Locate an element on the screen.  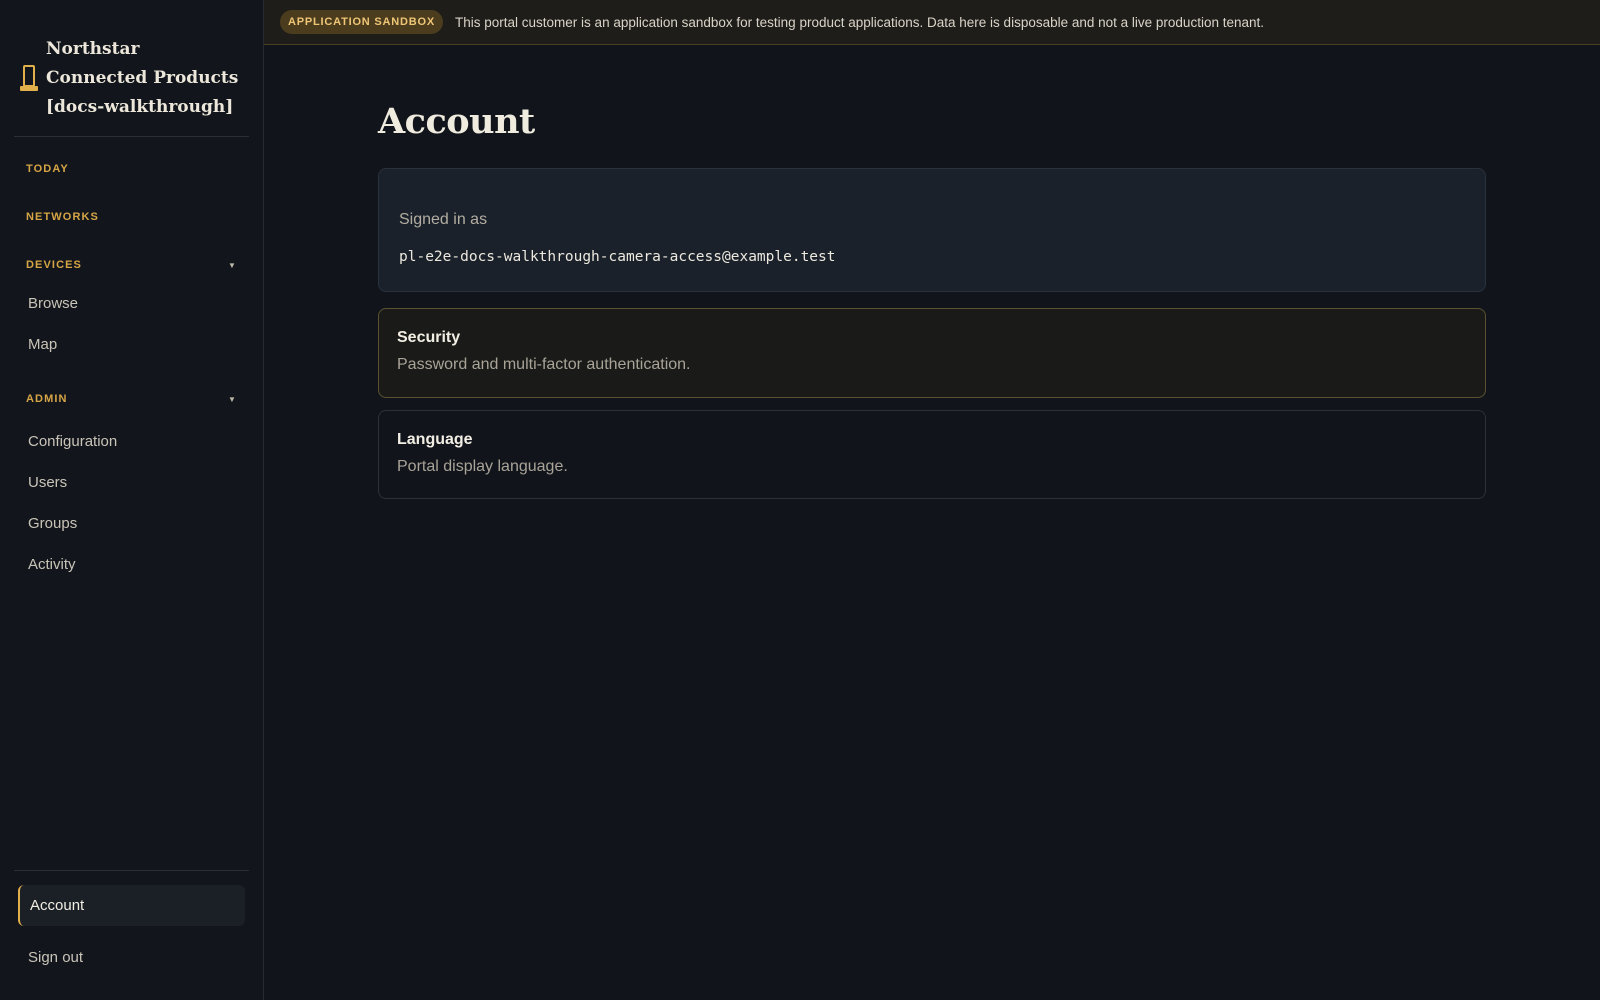
sandbox-badge: APPLICATION SANDBOX is located at coordinates (362, 22).